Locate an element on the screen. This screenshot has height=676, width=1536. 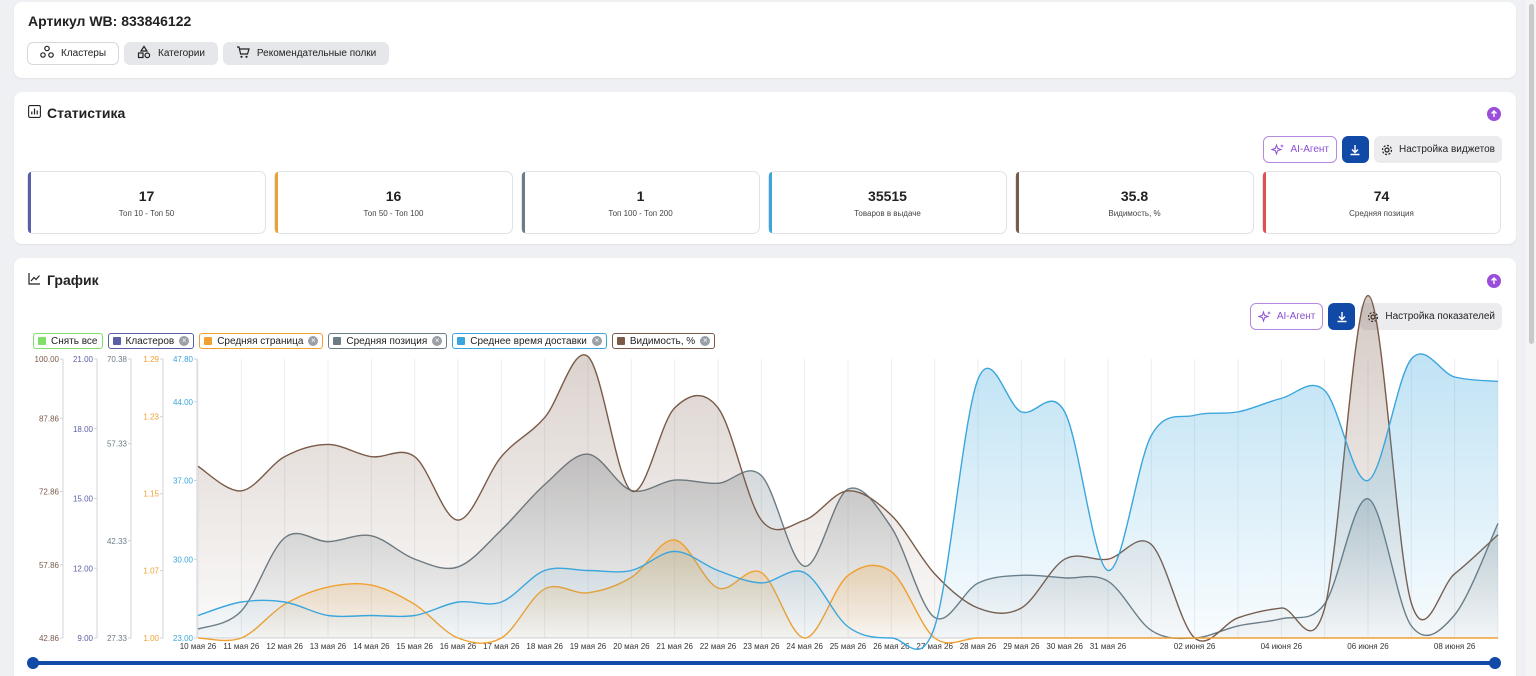
y-tick-label: 44.00 is located at coordinates (183, 402).